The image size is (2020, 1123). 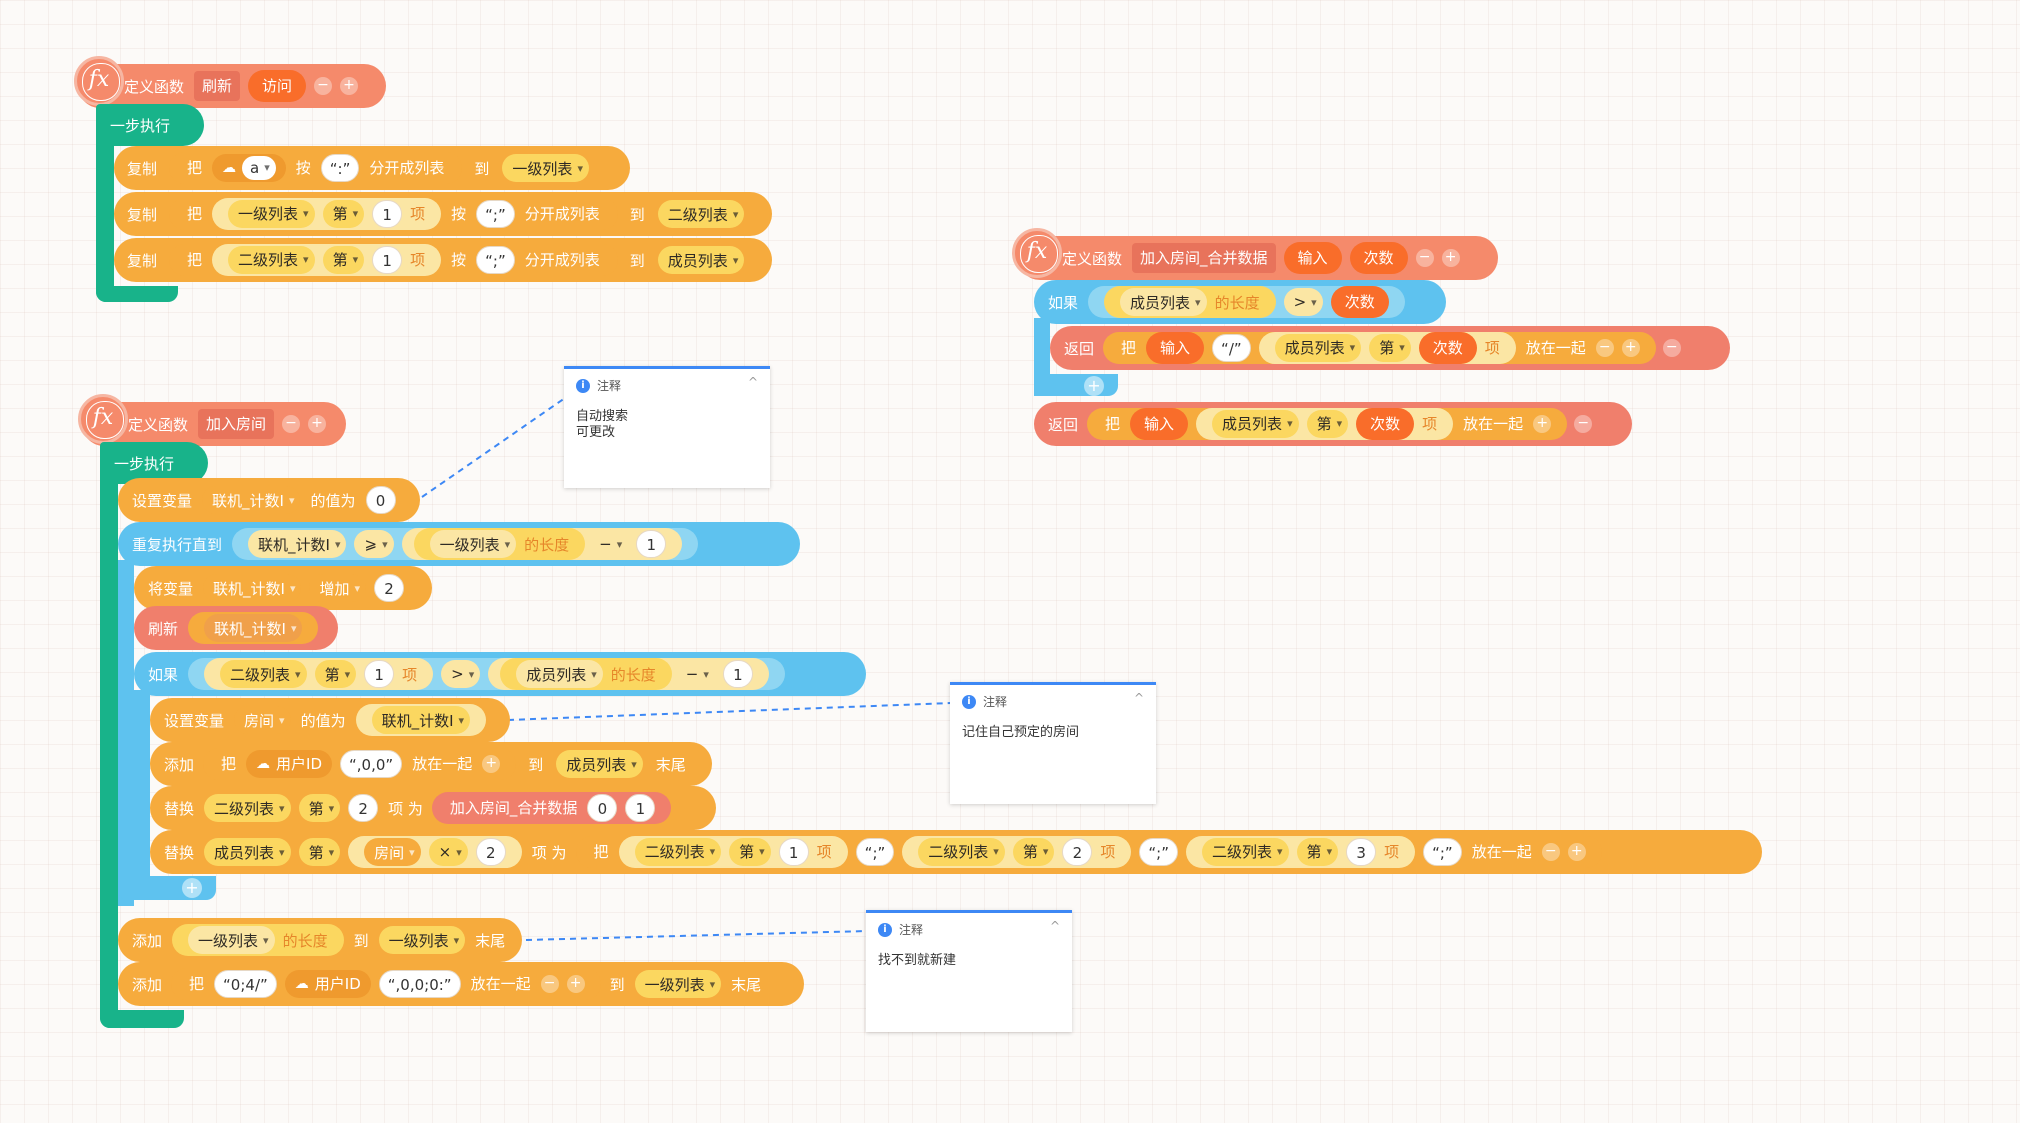 I want to click on value-input: 0, so click(x=380, y=500).